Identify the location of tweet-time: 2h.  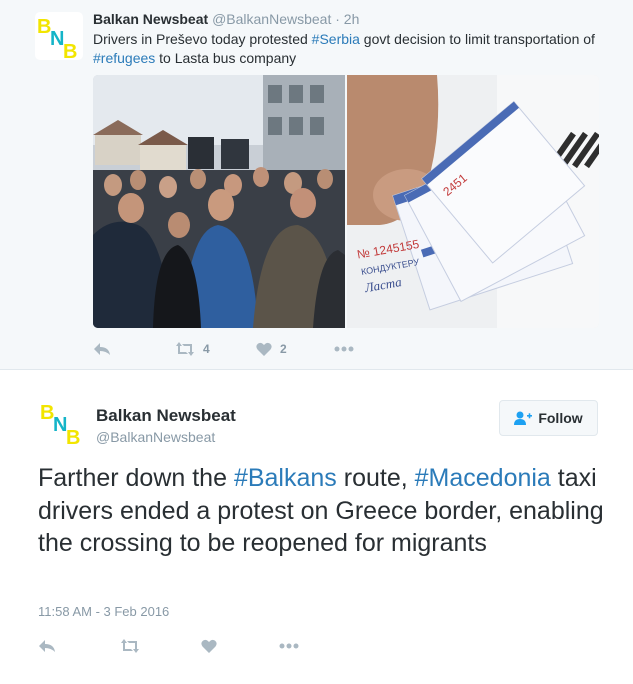
(352, 19).